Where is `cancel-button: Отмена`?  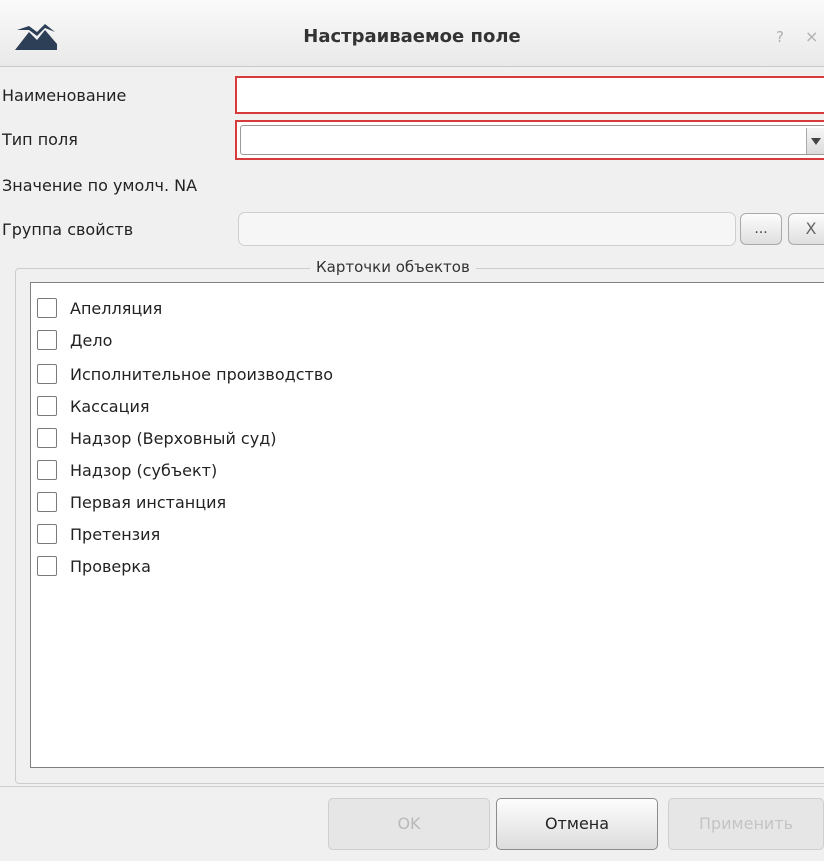
cancel-button: Отмена is located at coordinates (577, 824).